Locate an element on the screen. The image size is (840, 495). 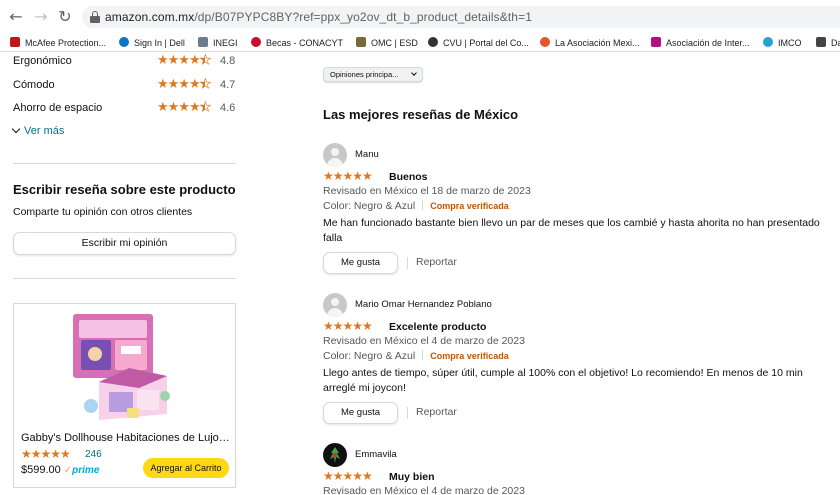
write-review-button: Escribir mi opinión is located at coordinates (124, 243).